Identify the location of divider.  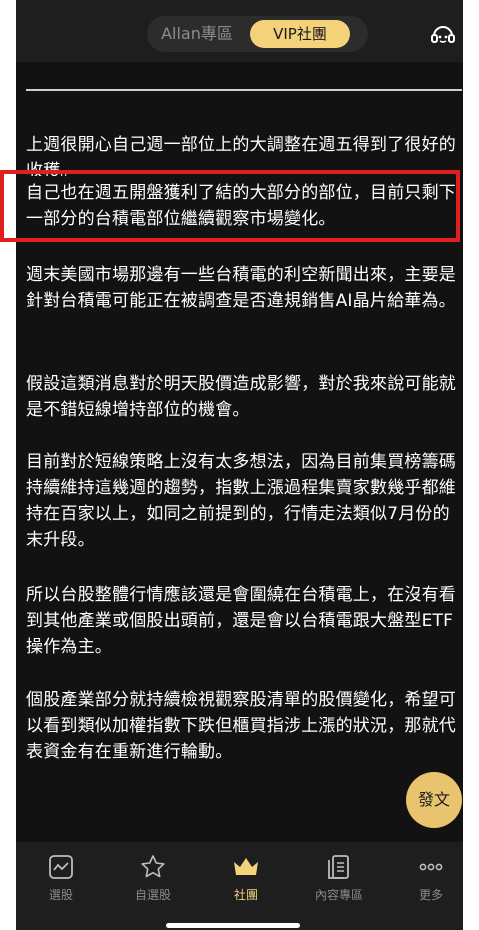
(244, 90).